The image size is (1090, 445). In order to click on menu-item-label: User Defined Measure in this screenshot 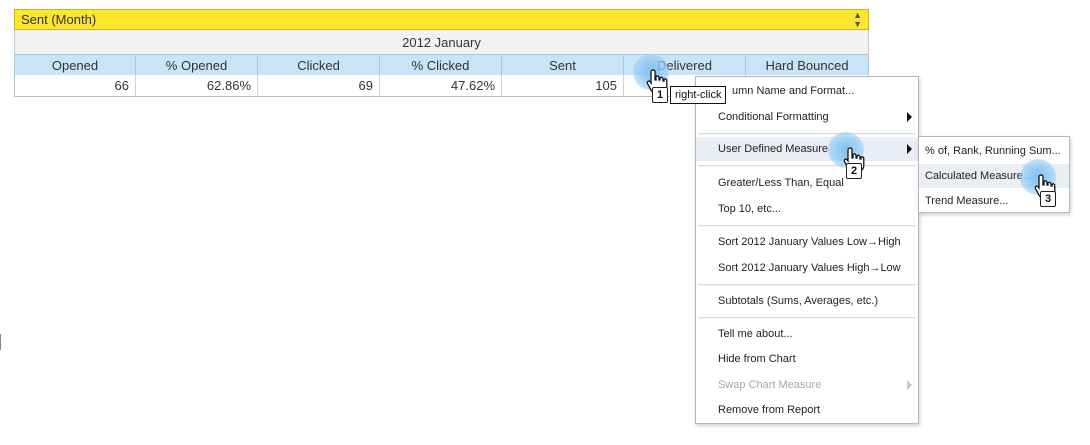, I will do `click(773, 149)`.